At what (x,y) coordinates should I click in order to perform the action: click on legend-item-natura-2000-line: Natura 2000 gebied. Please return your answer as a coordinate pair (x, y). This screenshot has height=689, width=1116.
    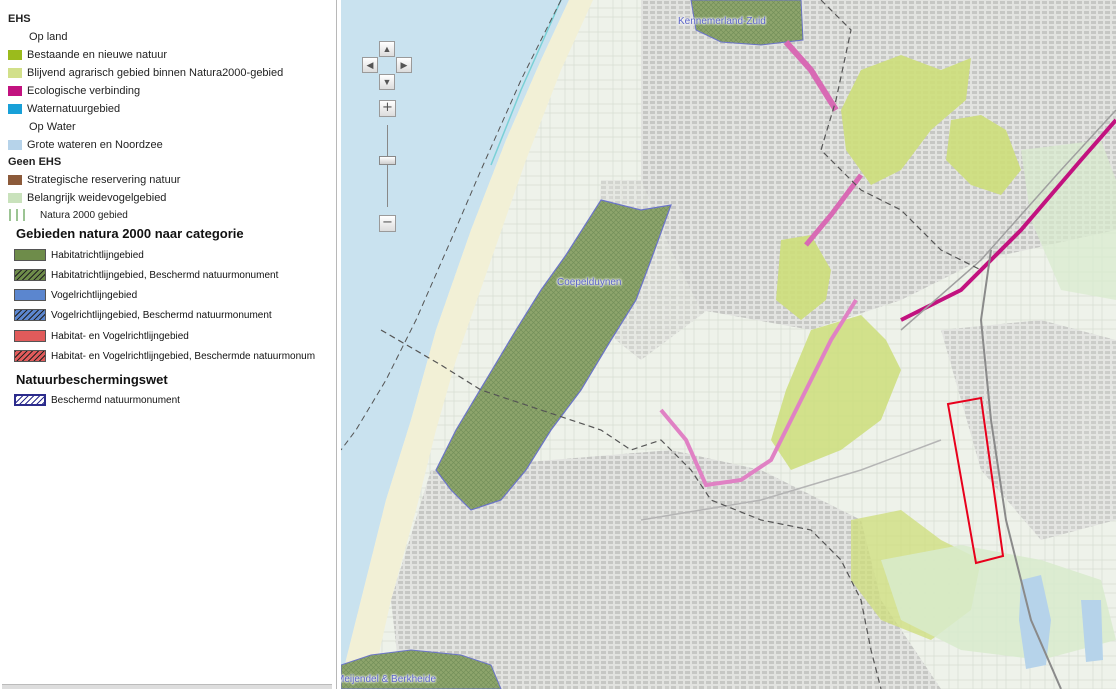
    Looking at the image, I should click on (68, 215).